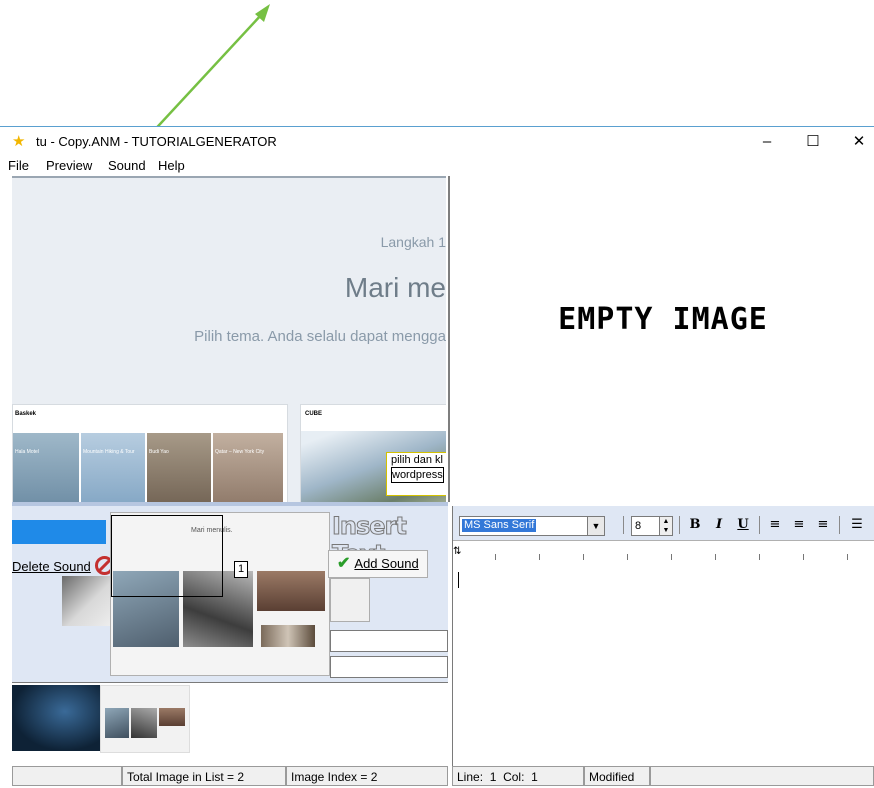 The width and height of the screenshot is (874, 788). Describe the element at coordinates (534, 777) in the screenshot. I see `col-value: 1` at that location.